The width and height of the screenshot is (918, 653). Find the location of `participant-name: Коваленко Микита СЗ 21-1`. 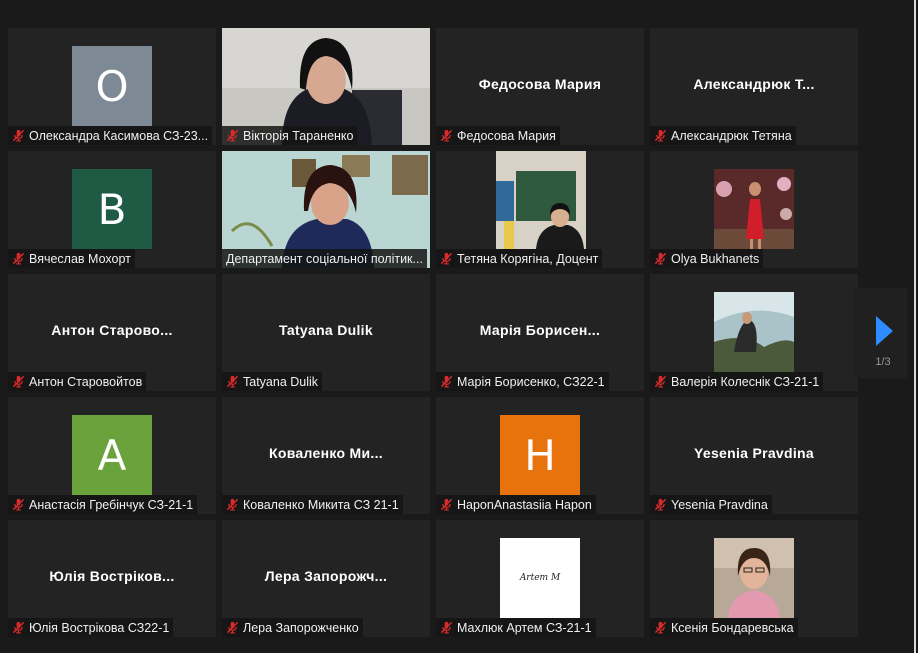

participant-name: Коваленко Микита СЗ 21-1 is located at coordinates (321, 504).